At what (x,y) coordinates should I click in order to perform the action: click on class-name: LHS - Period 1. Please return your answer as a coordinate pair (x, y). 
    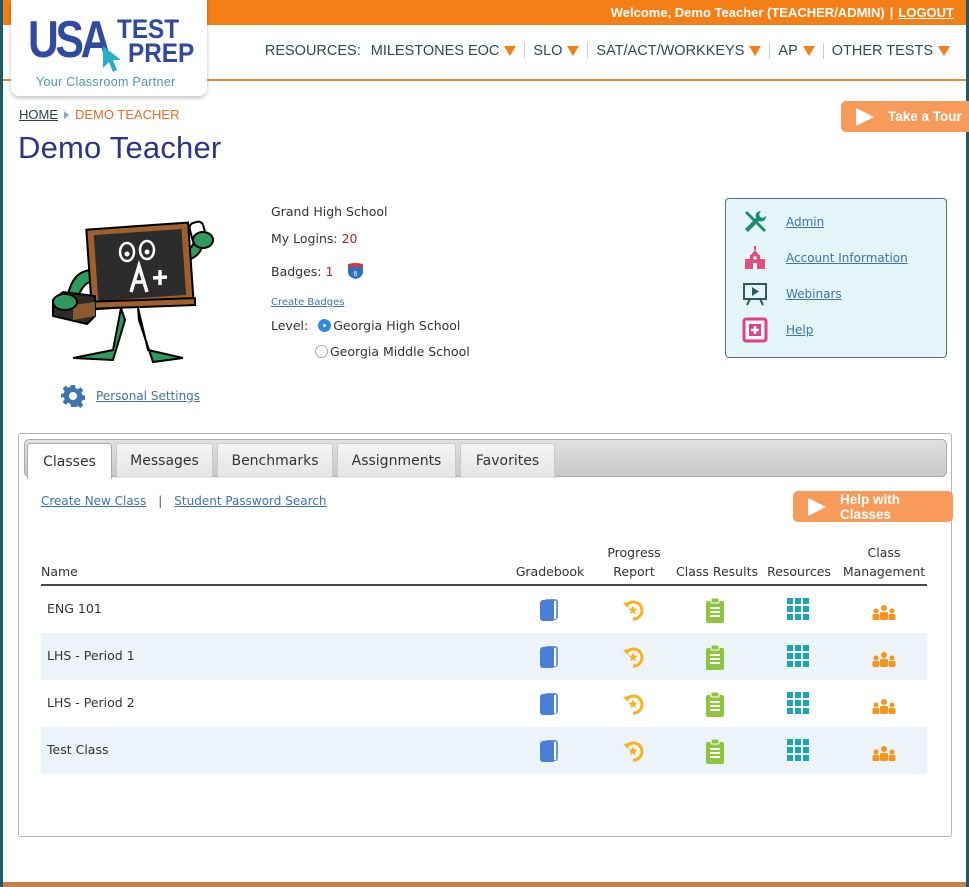
    Looking at the image, I should click on (91, 655).